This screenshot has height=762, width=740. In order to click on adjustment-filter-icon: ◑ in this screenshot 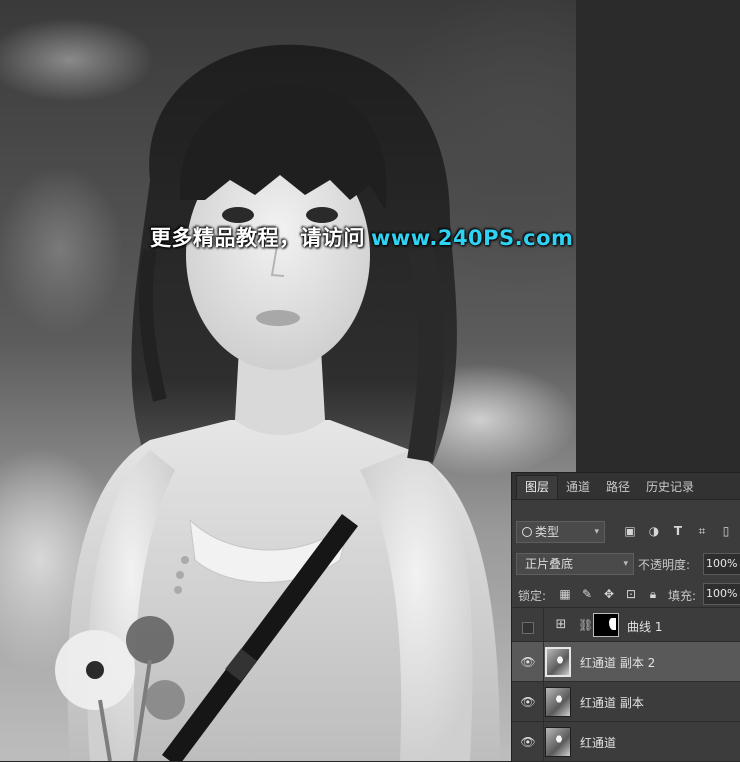, I will do `click(654, 531)`.